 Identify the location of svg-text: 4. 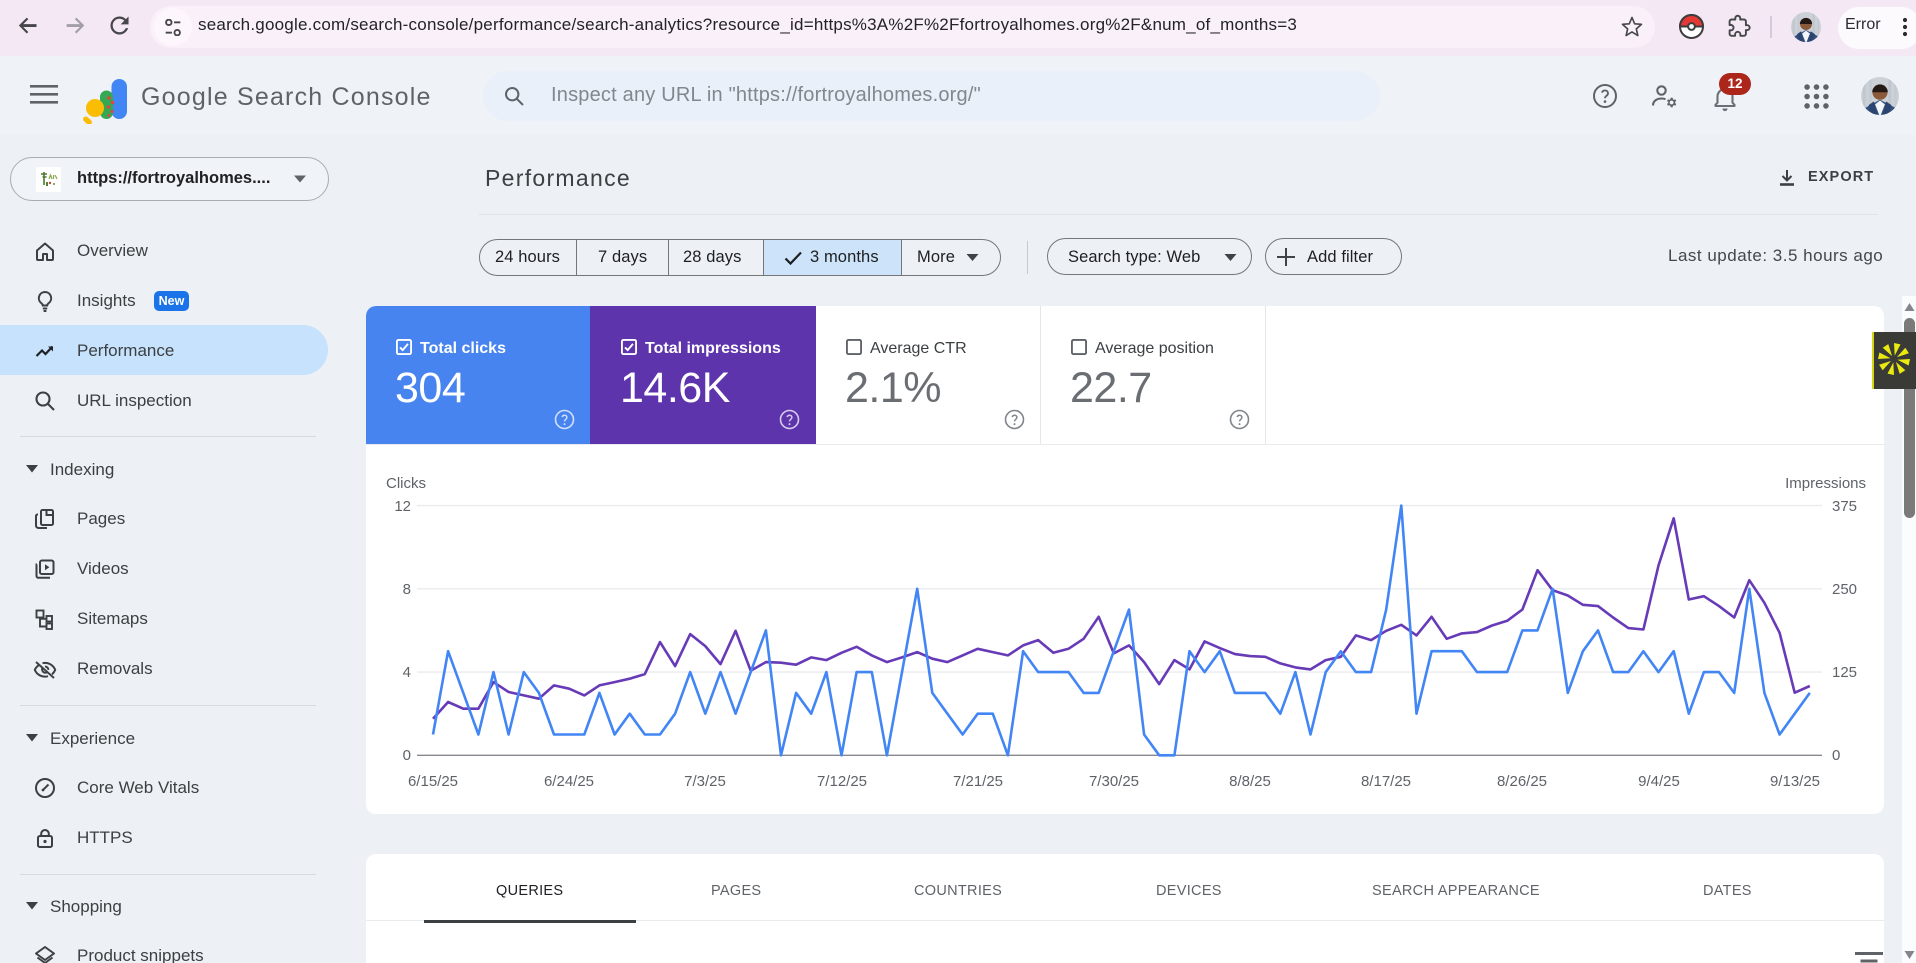
(407, 672).